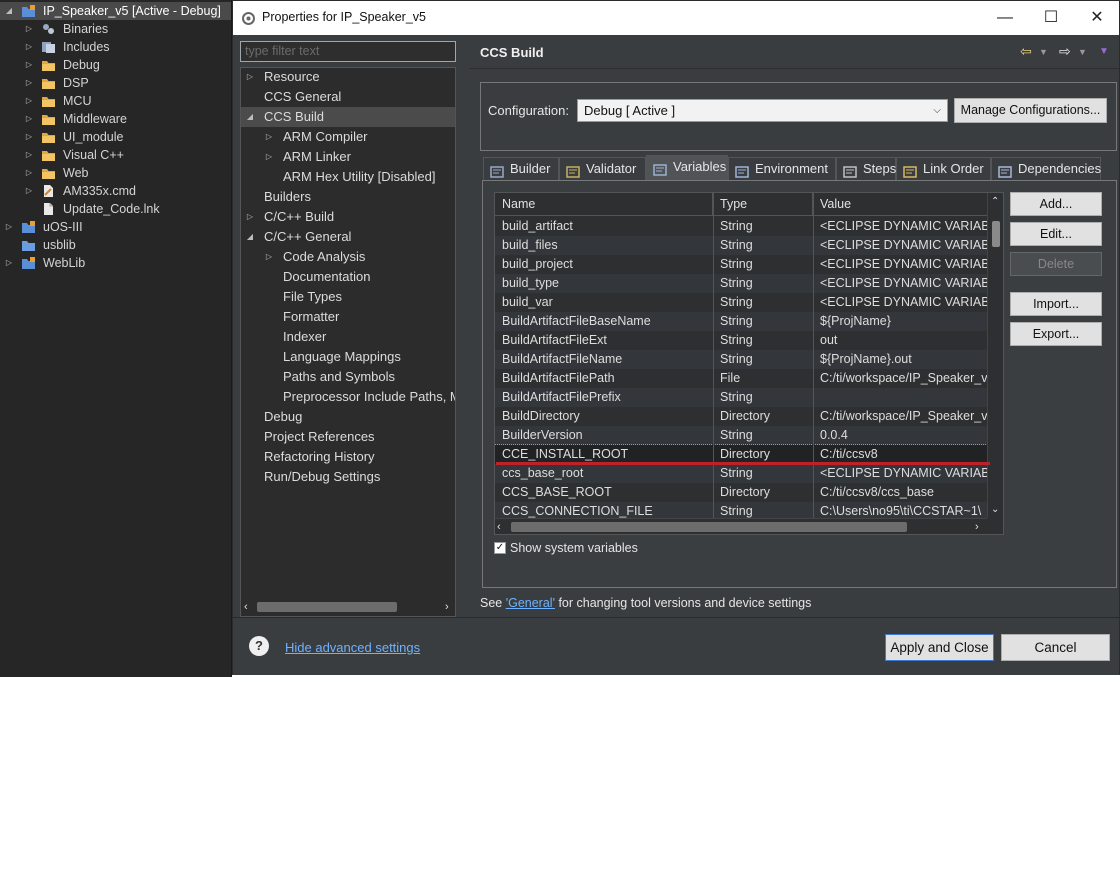 The image size is (1120, 893). Describe the element at coordinates (1065, 51) in the screenshot. I see `forward-arrow-icon: ⇨` at that location.